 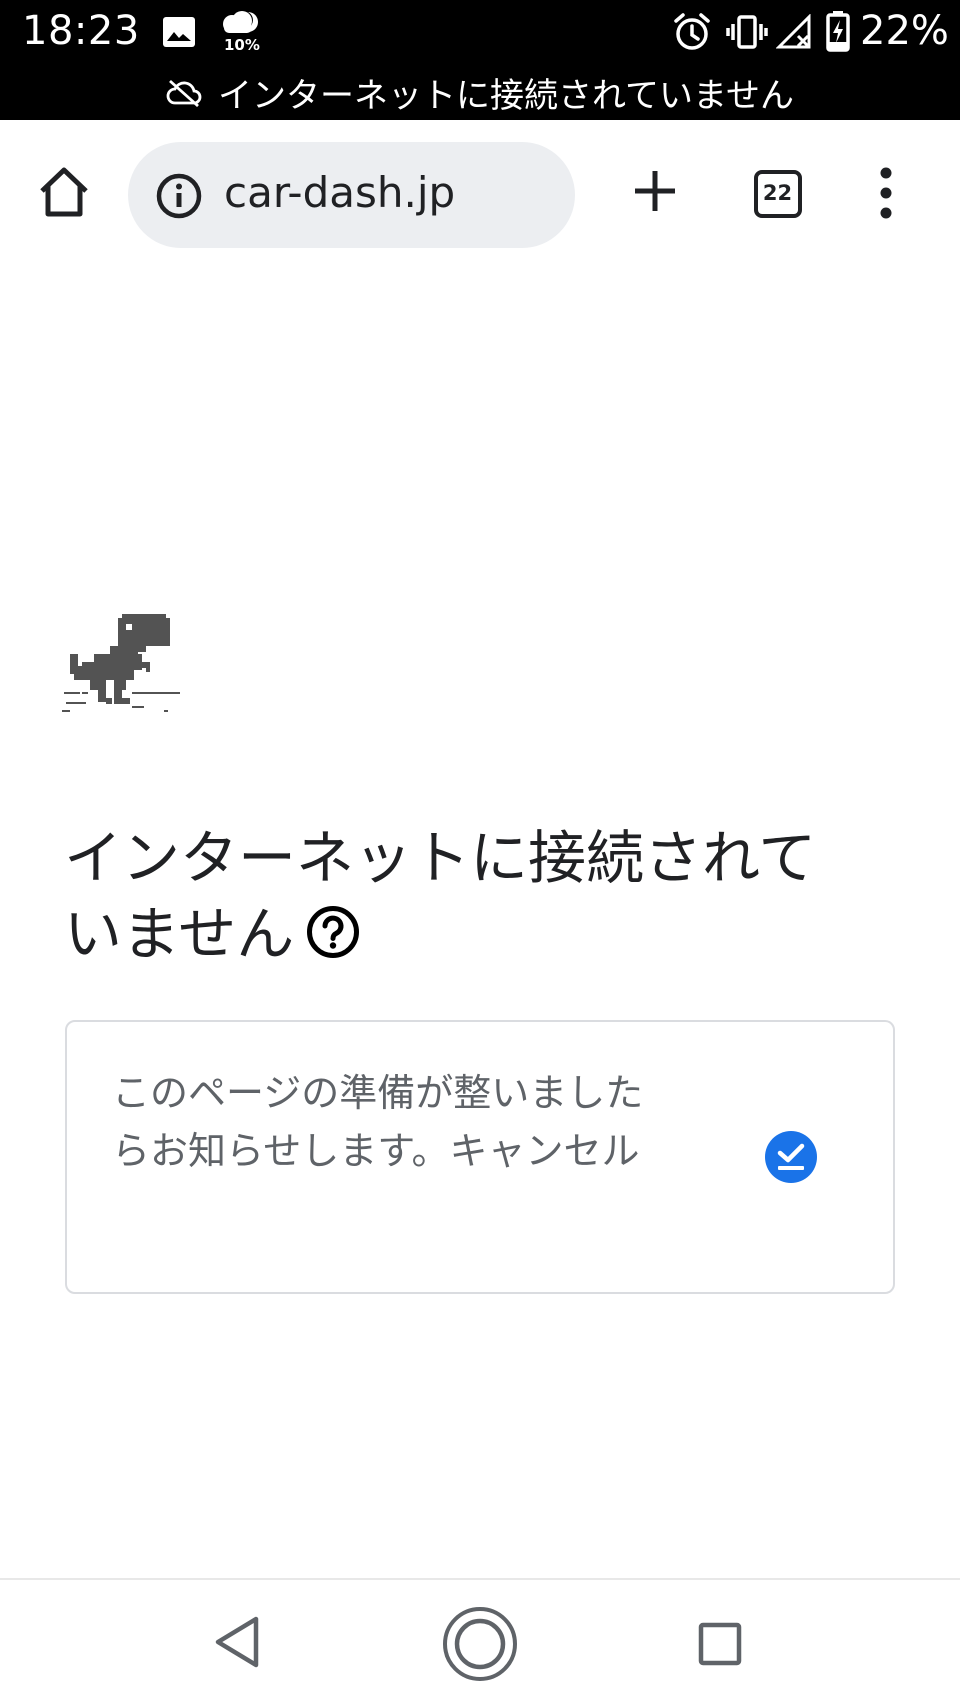 What do you see at coordinates (122, 674) in the screenshot?
I see `dinosaur-icon` at bounding box center [122, 674].